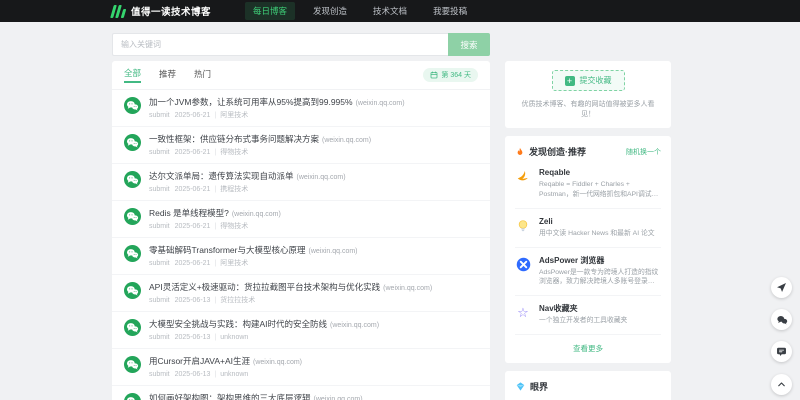 This screenshot has width=800, height=400. Describe the element at coordinates (583, 308) in the screenshot. I see `recommend-name: Nav收藏夹` at that location.